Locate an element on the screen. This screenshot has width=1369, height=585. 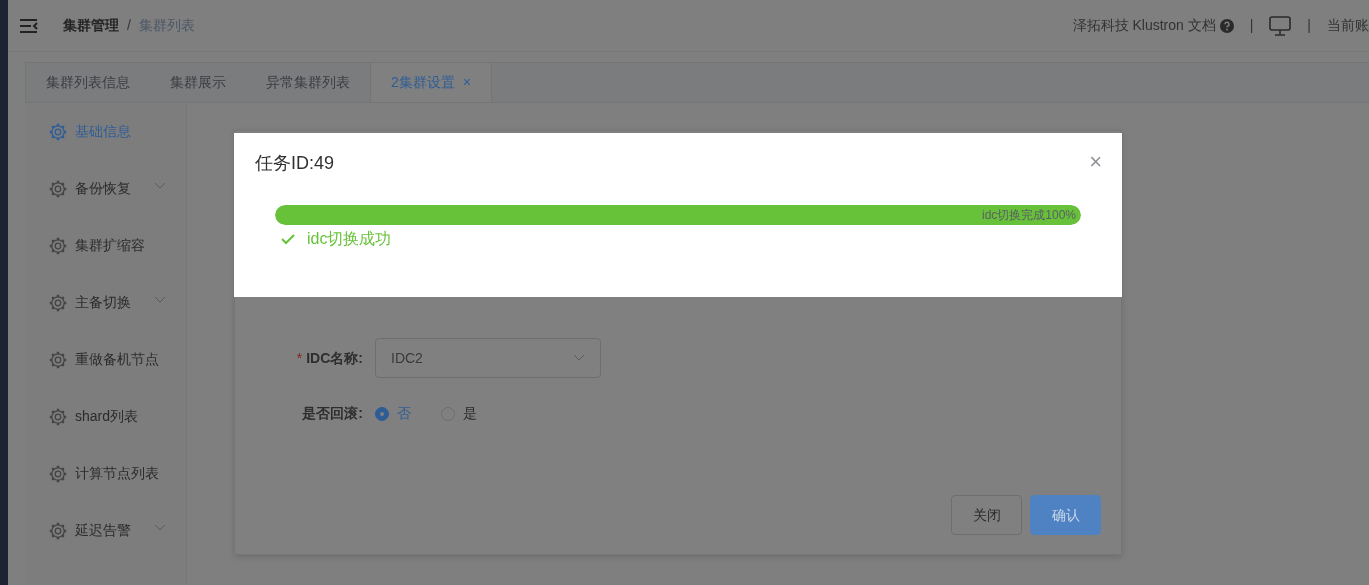
field-label: * IDC名称: is located at coordinates (329, 358).